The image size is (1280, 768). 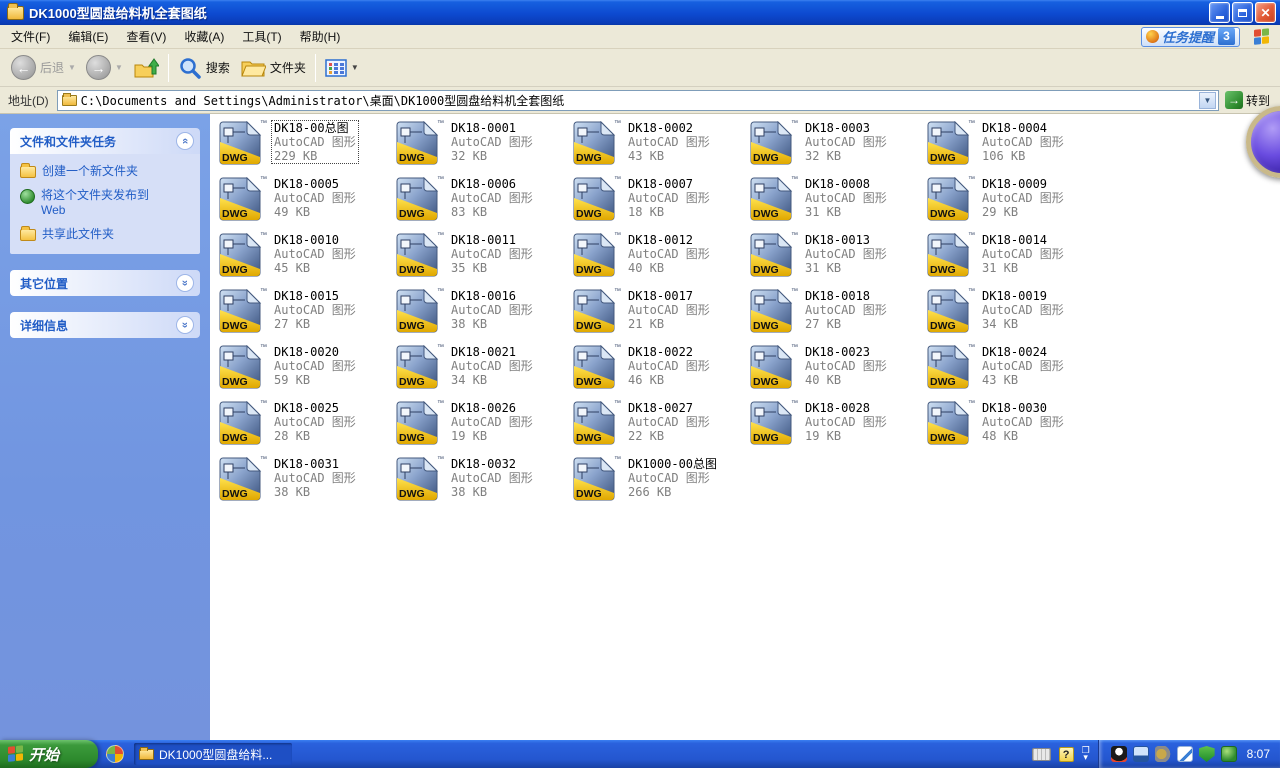 What do you see at coordinates (105, 325) in the screenshot?
I see `panel-header-details: 详细信息 «` at bounding box center [105, 325].